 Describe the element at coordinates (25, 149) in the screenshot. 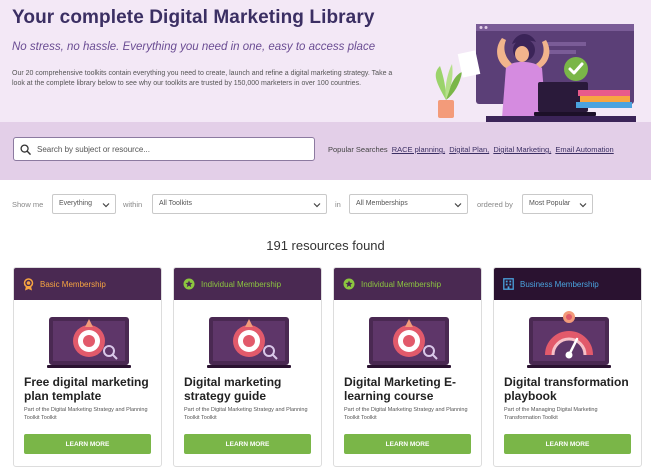

I see `search-icon` at that location.